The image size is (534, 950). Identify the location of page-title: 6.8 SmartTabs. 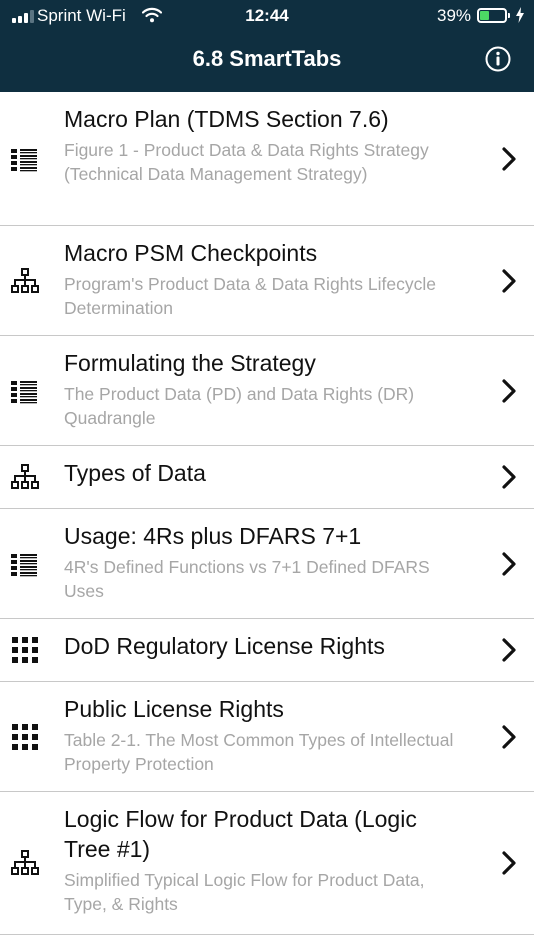
(267, 58).